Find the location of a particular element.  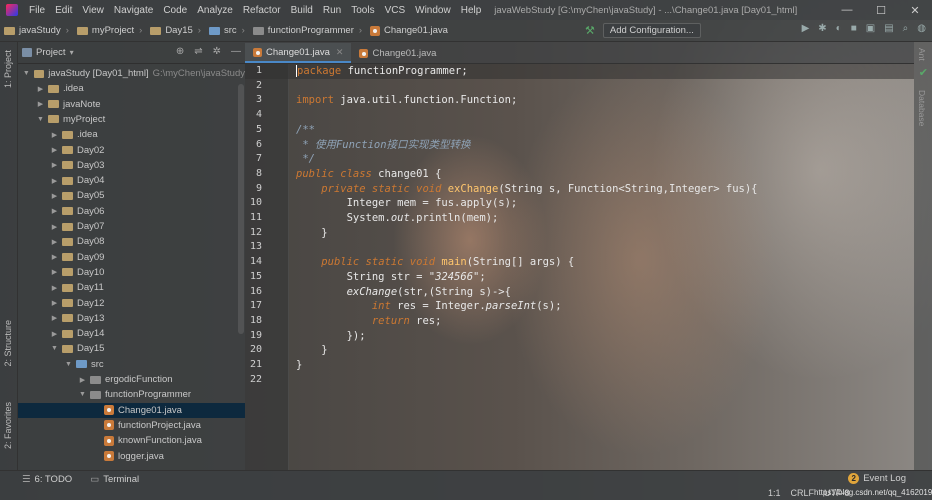

tree-item-day13: ▶ Day13 is located at coordinates (131, 318).